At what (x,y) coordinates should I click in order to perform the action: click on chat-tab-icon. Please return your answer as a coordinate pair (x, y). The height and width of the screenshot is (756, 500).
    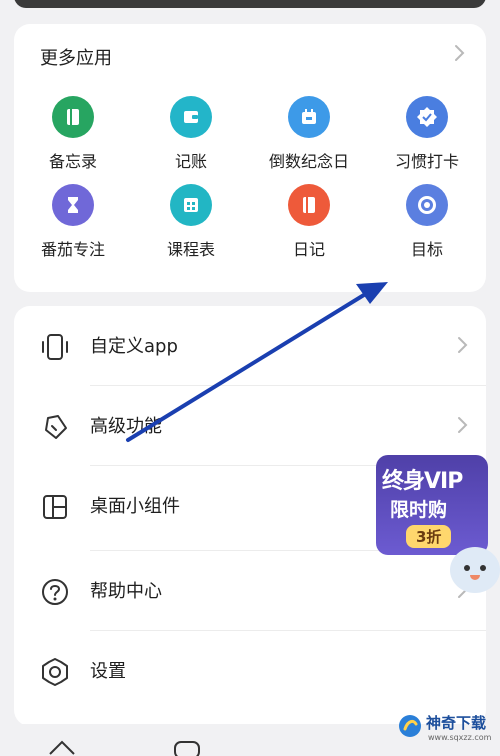
    Looking at the image, I should click on (187, 746).